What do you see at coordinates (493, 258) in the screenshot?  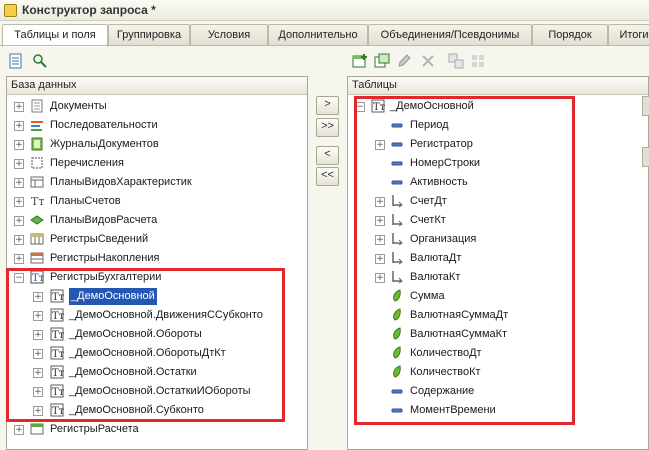 I see `tree-item-field: + ВалютаДт` at bounding box center [493, 258].